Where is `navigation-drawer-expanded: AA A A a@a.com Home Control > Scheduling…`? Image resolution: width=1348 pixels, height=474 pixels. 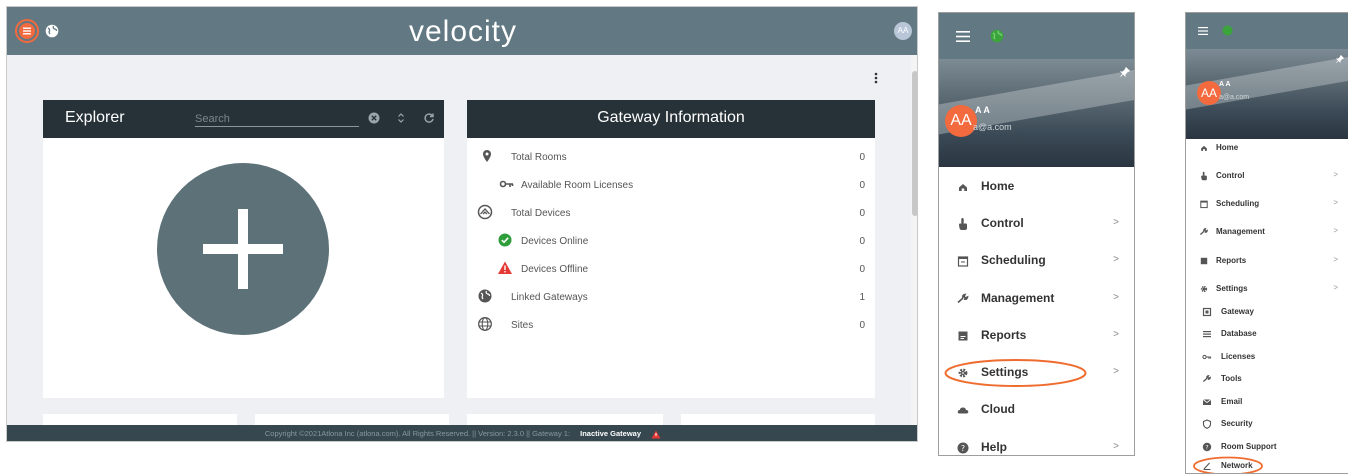 navigation-drawer-expanded: AA A A a@a.com Home Control > Scheduling… is located at coordinates (1266, 243).